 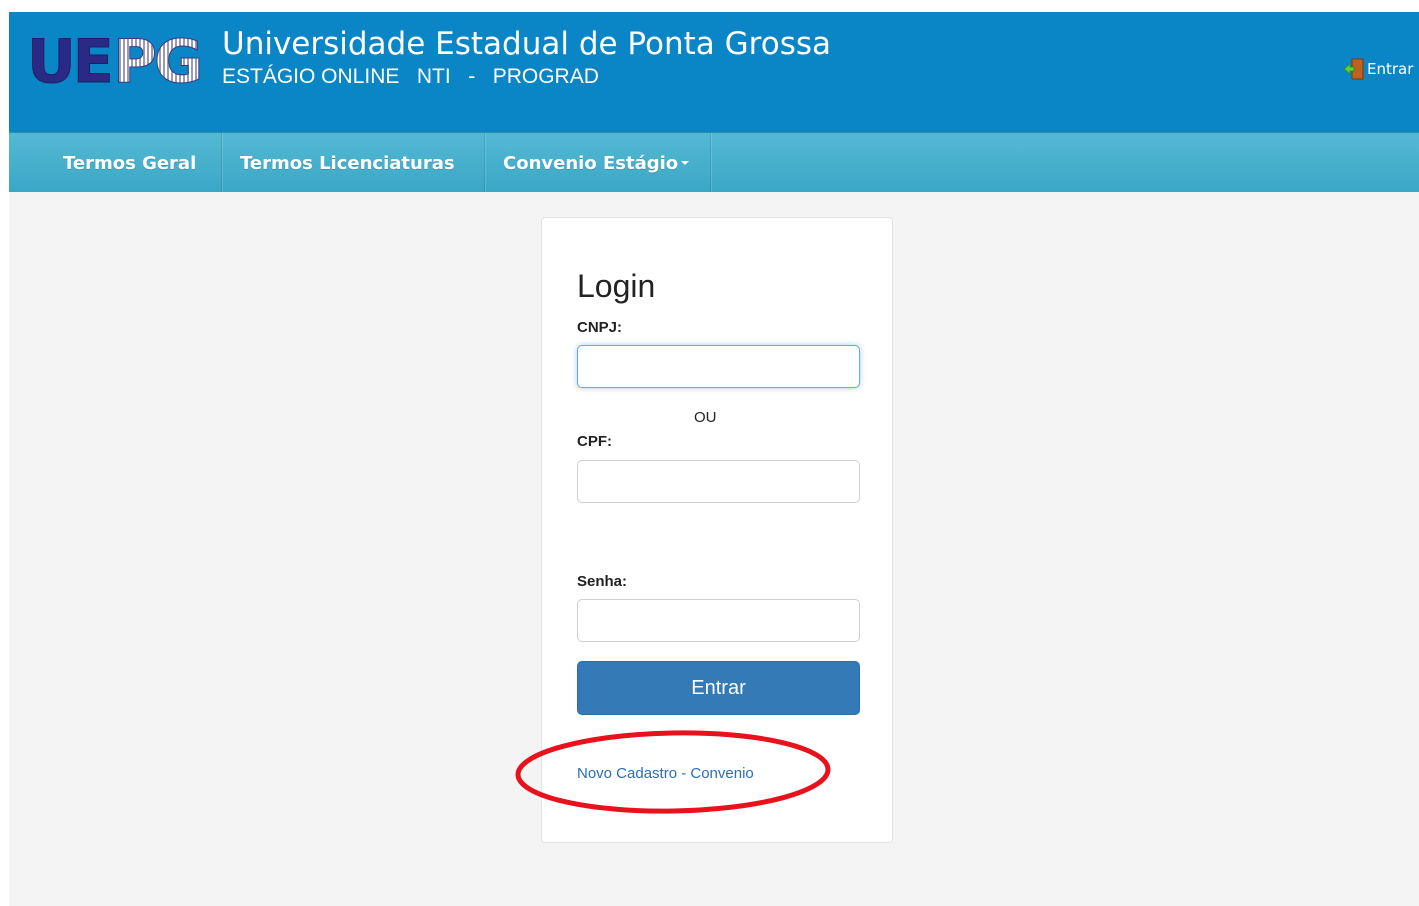 What do you see at coordinates (602, 581) in the screenshot?
I see `password-label: Senha:` at bounding box center [602, 581].